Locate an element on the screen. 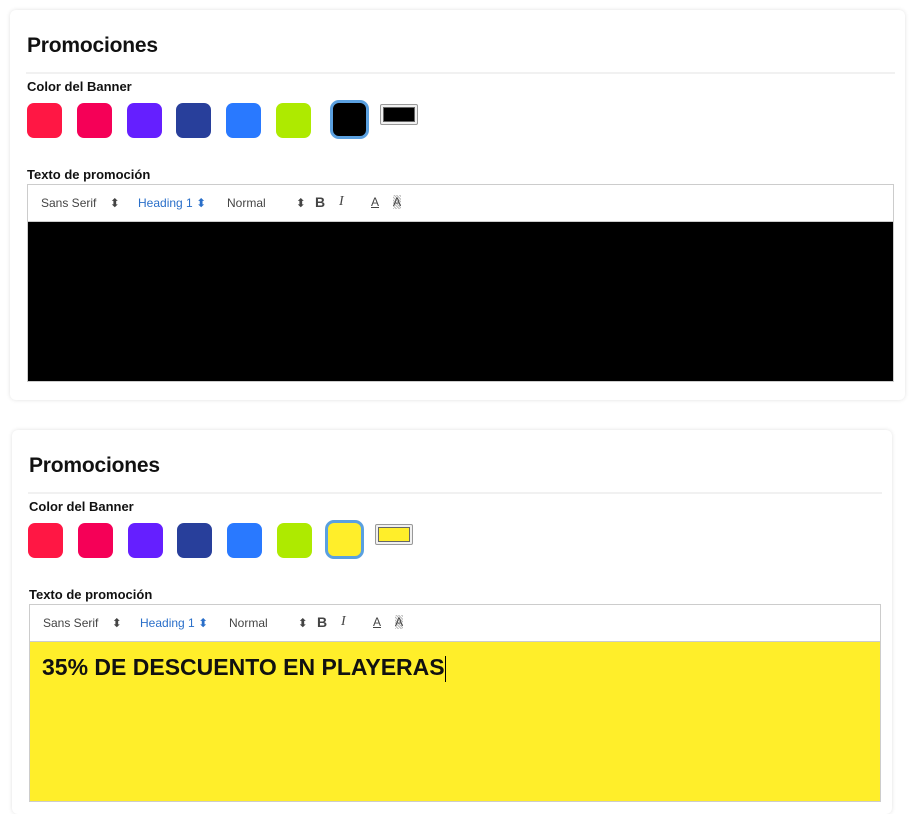 Image resolution: width=913 pixels, height=814 pixels. promotion-text: 35% DE DESCUENTO EN PLAYERAS is located at coordinates (243, 667).